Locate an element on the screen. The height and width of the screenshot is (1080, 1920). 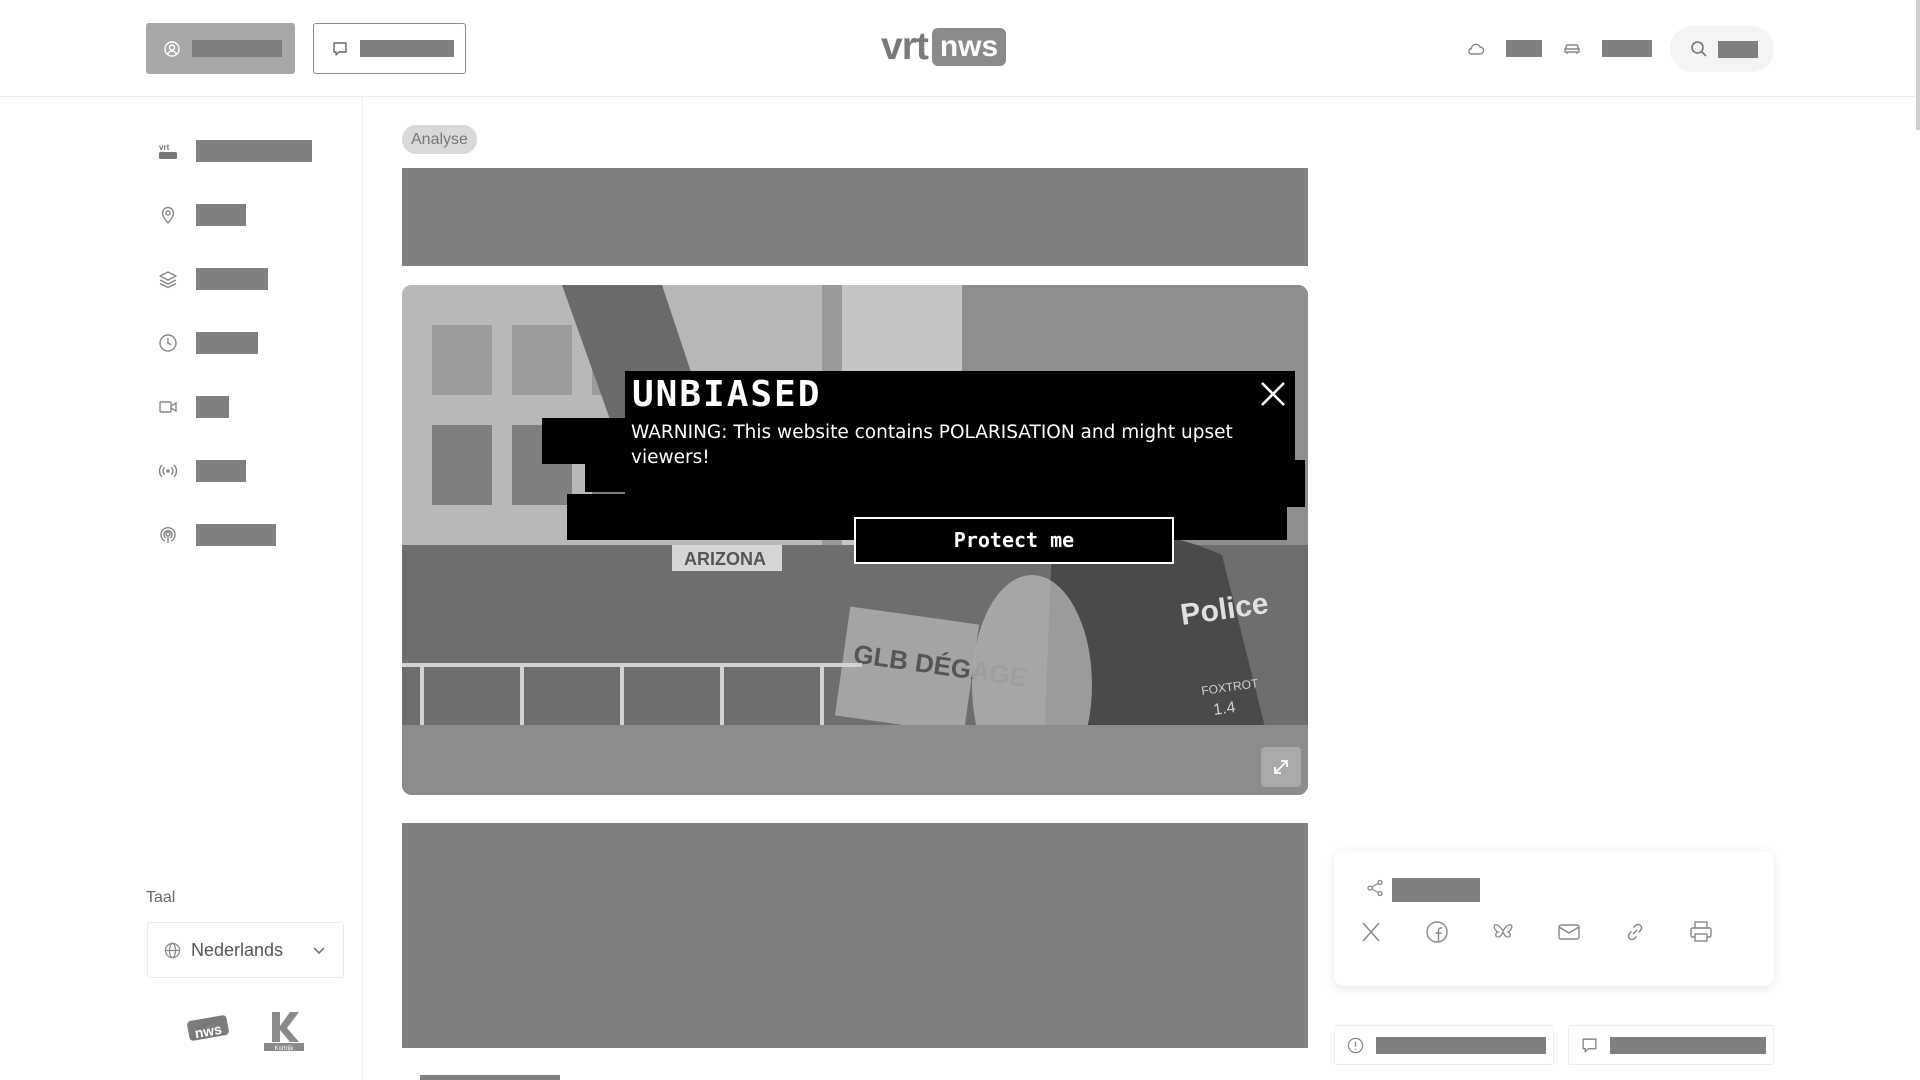
podcast-icon is located at coordinates (168, 534).